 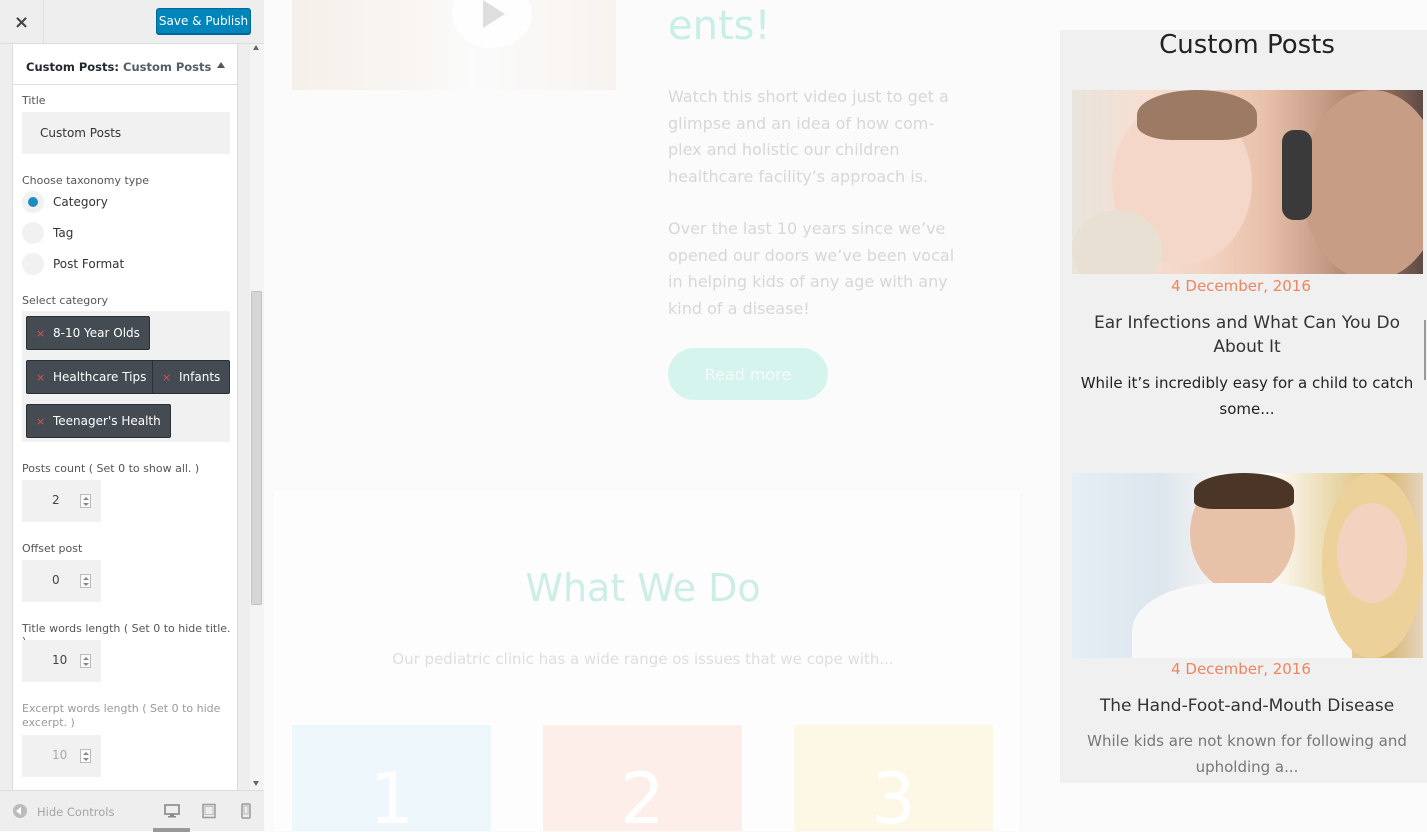 What do you see at coordinates (56, 500) in the screenshot?
I see `posts-count-value: 2` at bounding box center [56, 500].